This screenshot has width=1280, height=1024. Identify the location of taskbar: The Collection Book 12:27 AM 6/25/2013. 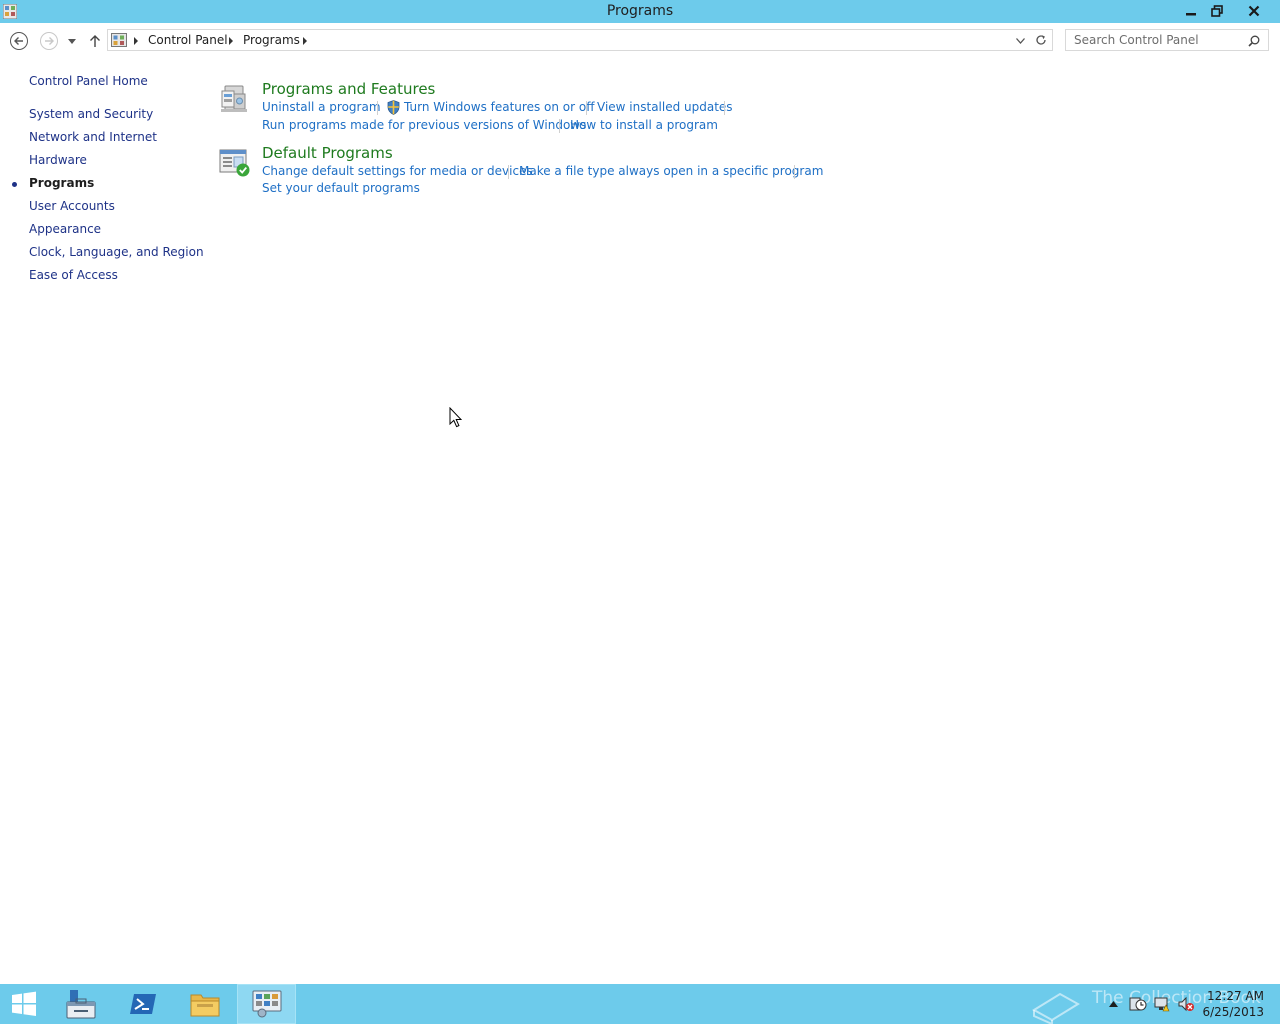
(640, 1004).